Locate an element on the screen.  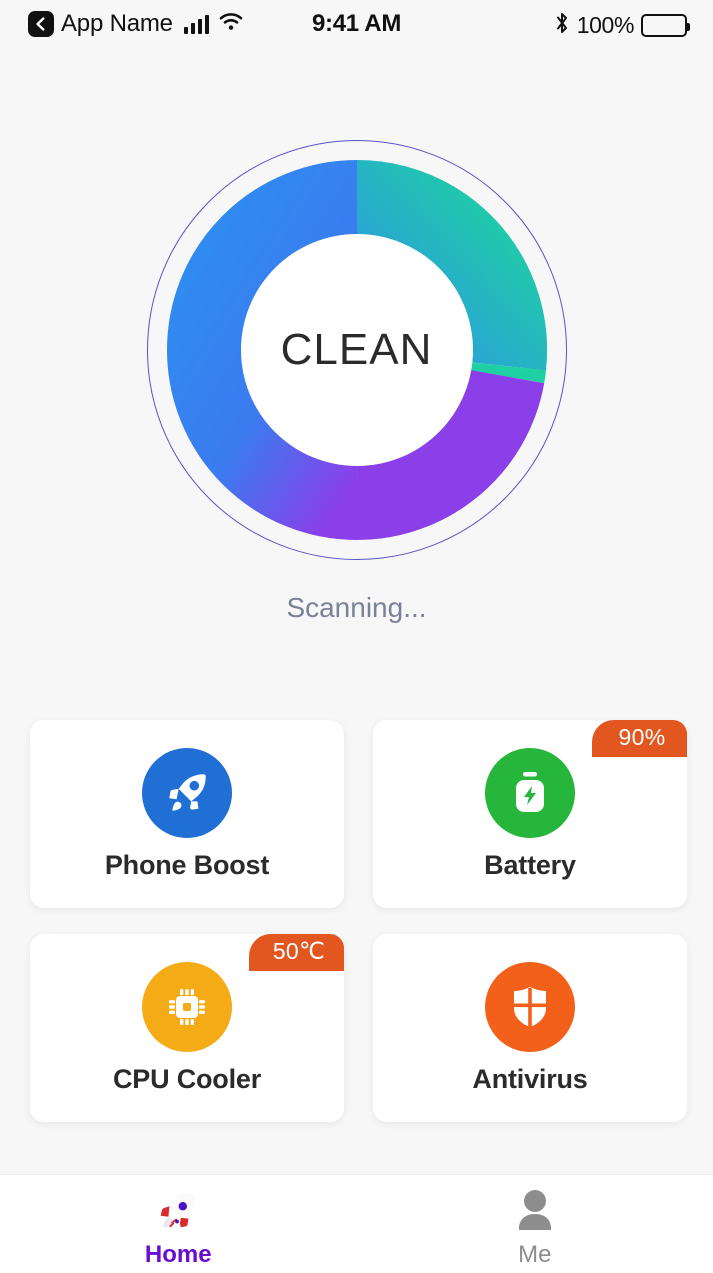
cpu-chip-icon is located at coordinates (187, 1006).